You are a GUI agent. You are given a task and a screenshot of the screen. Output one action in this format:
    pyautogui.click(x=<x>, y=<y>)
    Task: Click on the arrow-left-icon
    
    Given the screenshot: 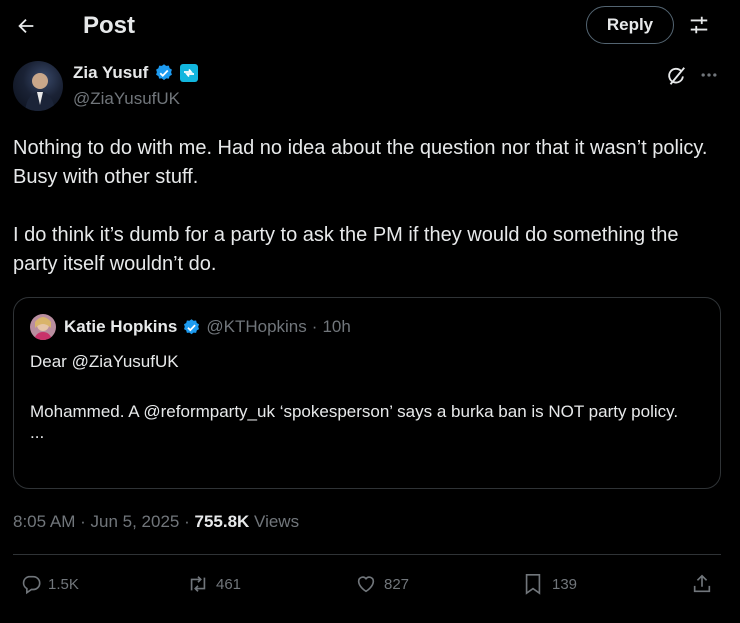 What is the action you would take?
    pyautogui.click(x=26, y=26)
    